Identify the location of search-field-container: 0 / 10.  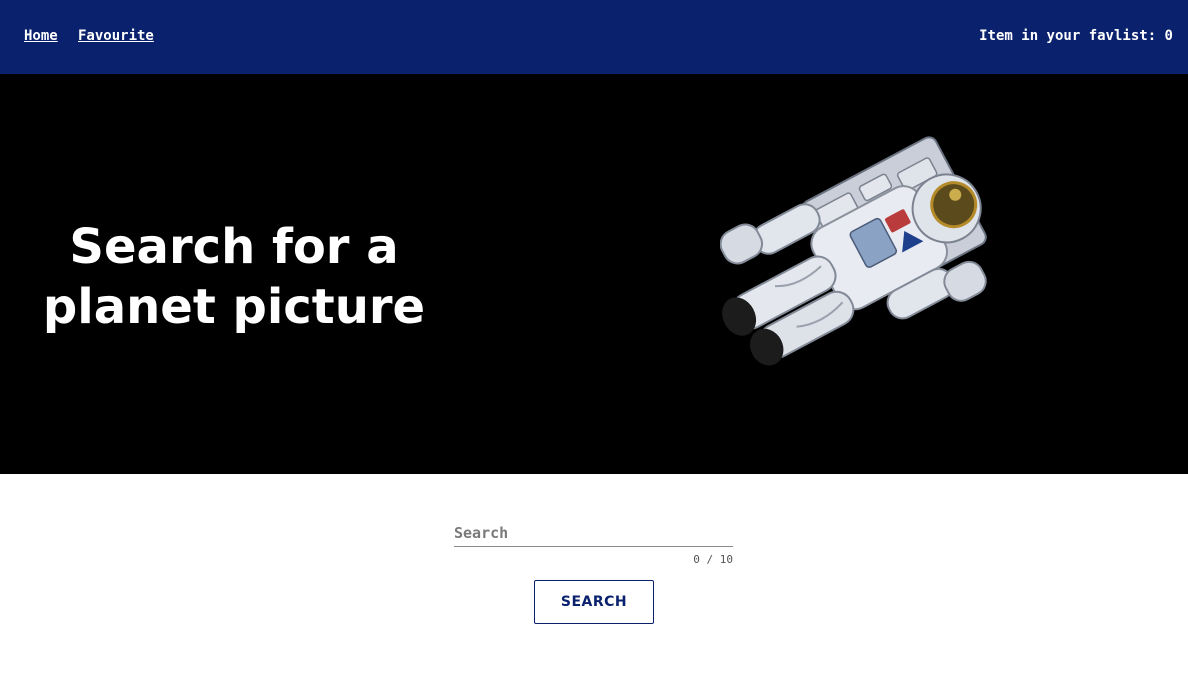
(593, 540).